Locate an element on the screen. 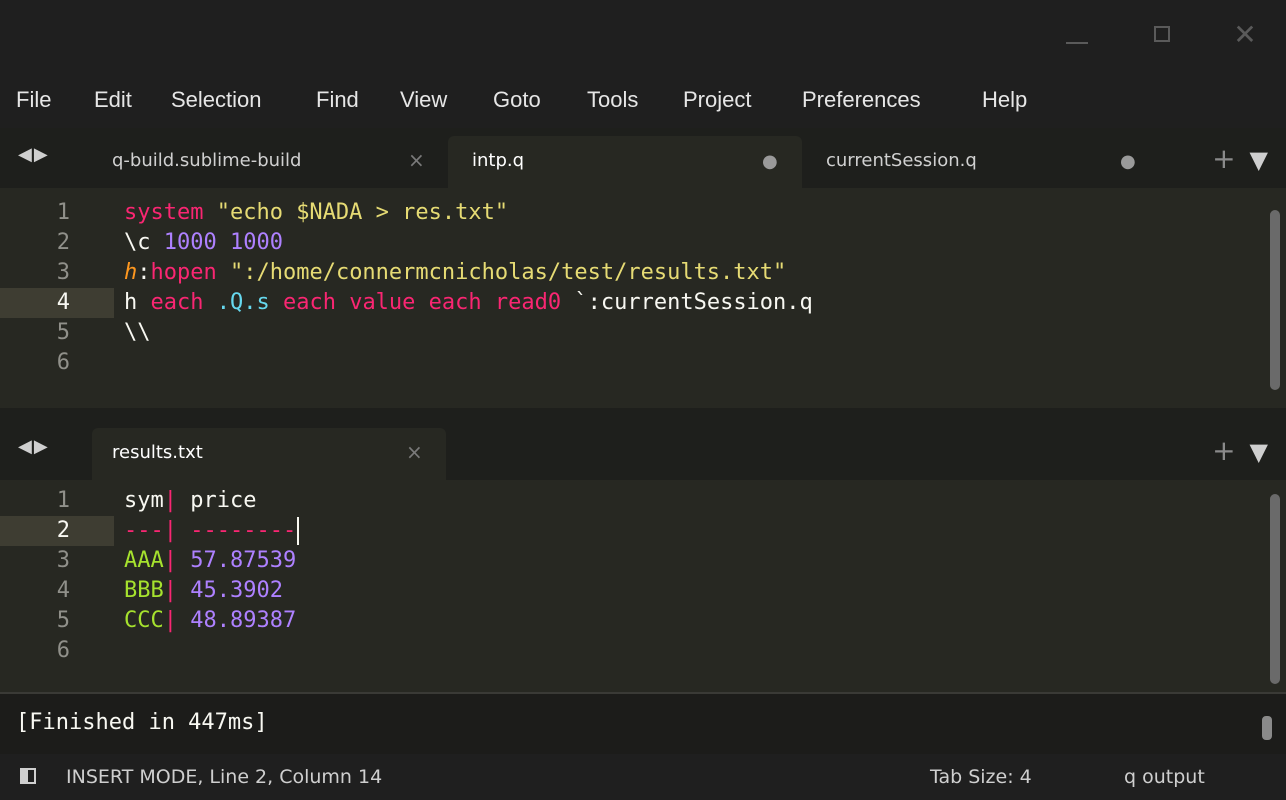  status-mode: INSERT MODE, Line 2, Column 14 is located at coordinates (224, 777).